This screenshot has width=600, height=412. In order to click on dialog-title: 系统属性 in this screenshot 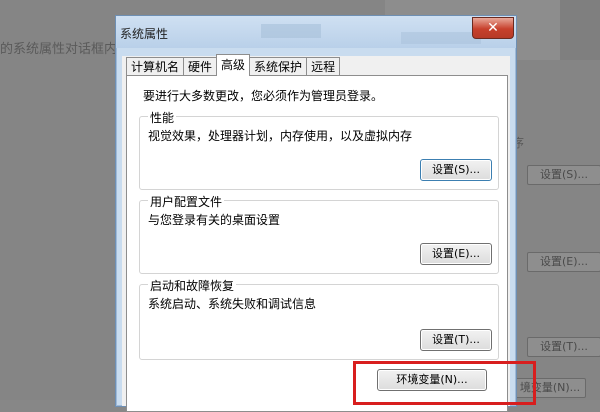, I will do `click(144, 34)`.